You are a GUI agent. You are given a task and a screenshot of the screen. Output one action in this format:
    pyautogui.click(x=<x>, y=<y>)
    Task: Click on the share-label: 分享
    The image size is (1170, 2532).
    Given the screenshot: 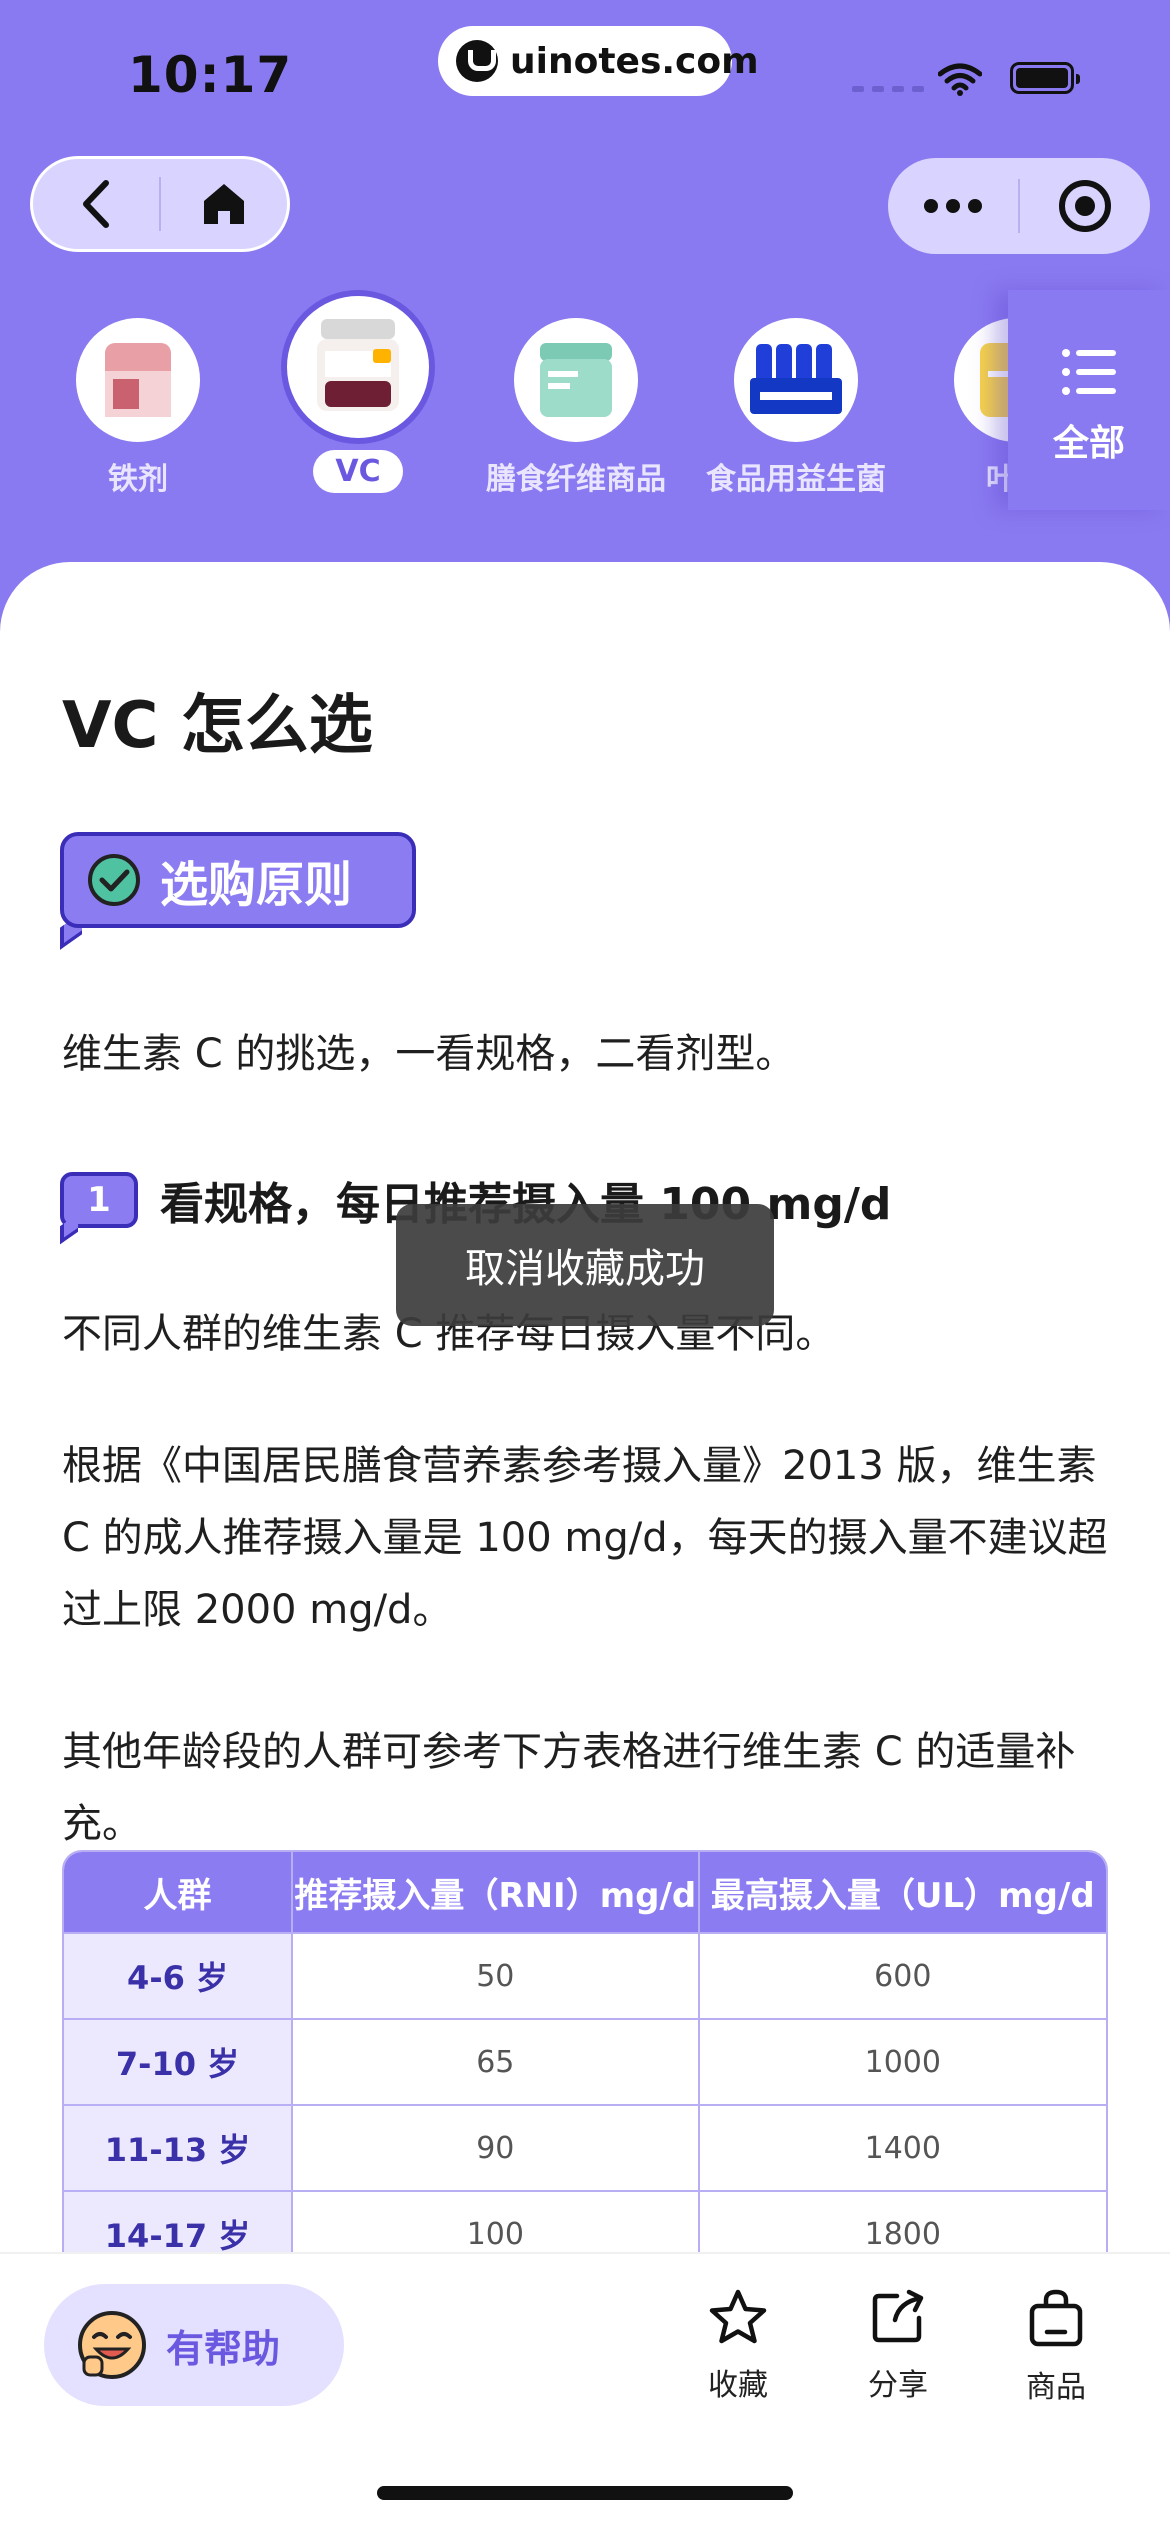 What is the action you would take?
    pyautogui.click(x=898, y=2385)
    